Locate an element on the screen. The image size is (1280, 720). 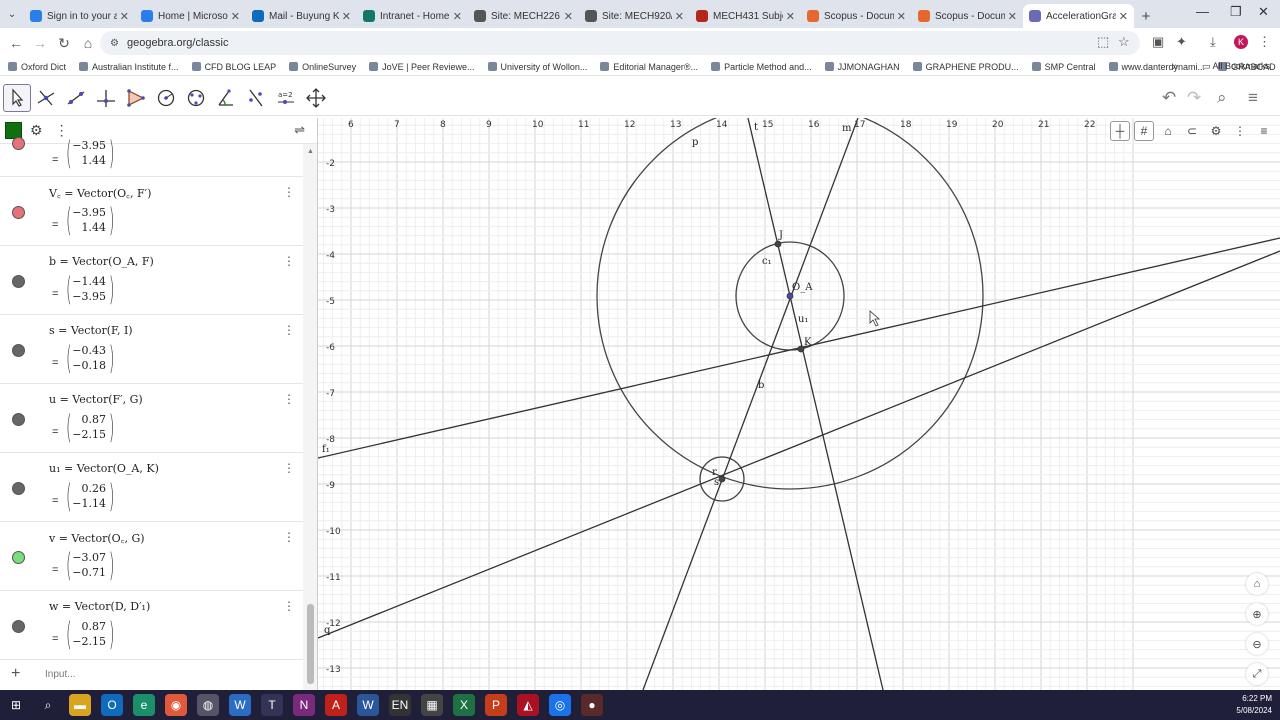
forward-icon: → is located at coordinates (40, 43).